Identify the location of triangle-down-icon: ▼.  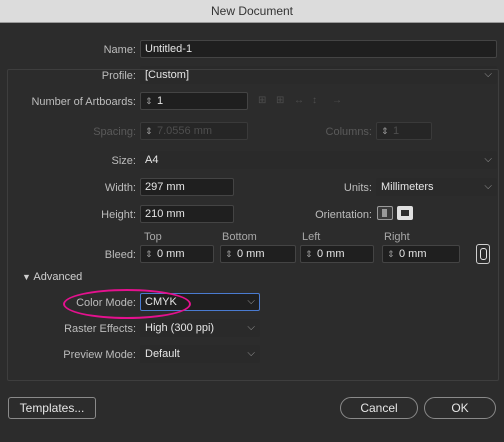
(26, 277).